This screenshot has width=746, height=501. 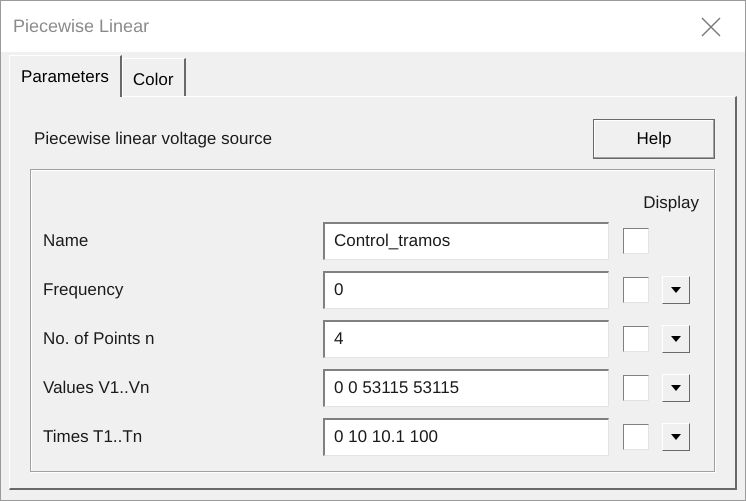 I want to click on tab: Color, so click(x=154, y=77).